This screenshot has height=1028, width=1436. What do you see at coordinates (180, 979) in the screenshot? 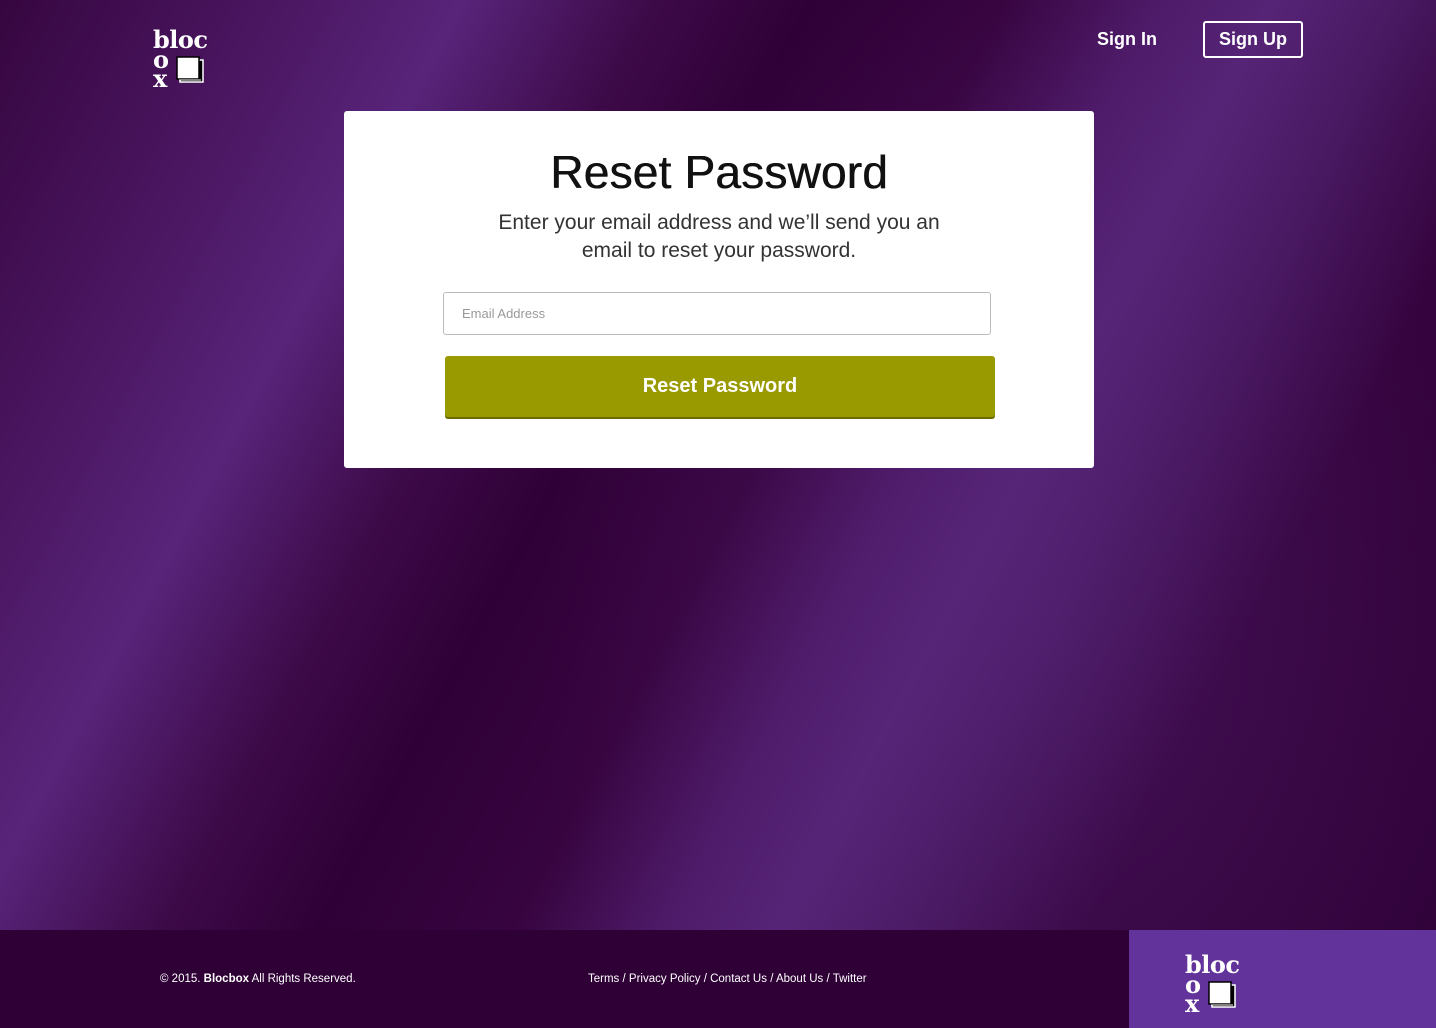
I see `copyright-prefix: © 2015.` at bounding box center [180, 979].